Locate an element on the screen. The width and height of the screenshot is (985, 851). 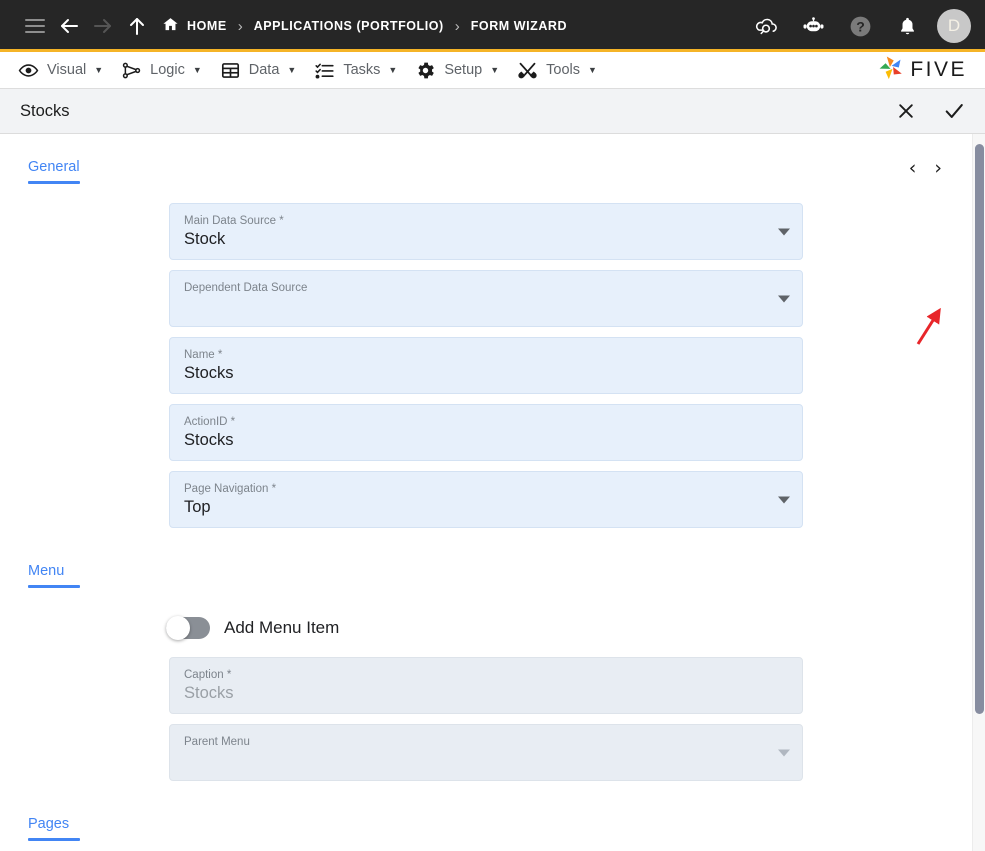
field-label: ActionID * is located at coordinates (210, 422).